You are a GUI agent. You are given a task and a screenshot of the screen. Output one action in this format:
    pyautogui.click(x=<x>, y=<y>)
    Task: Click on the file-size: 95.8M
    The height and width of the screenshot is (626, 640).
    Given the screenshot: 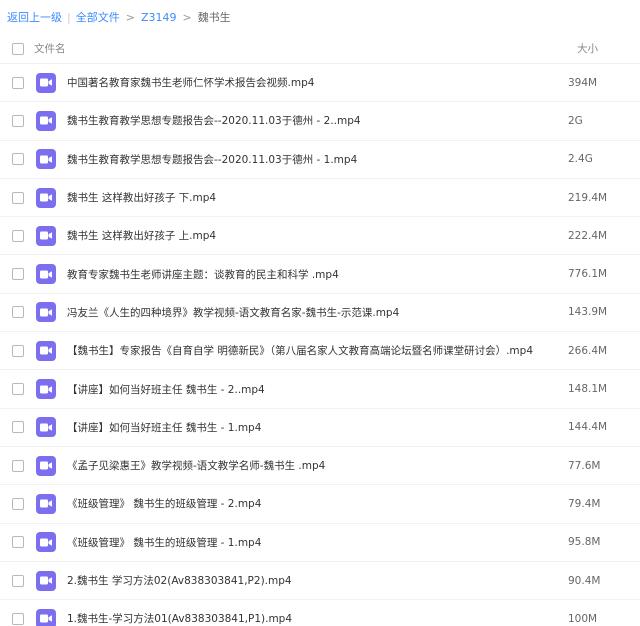 What is the action you would take?
    pyautogui.click(x=584, y=542)
    